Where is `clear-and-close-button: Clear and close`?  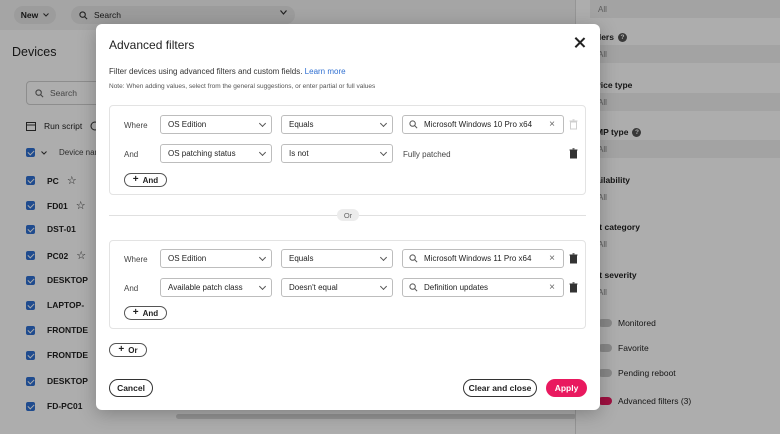
clear-and-close-button: Clear and close is located at coordinates (500, 388).